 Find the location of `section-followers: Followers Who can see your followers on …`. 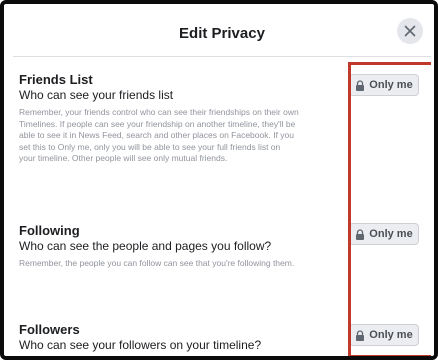

section-followers: Followers Who can see your followers on … is located at coordinates (159, 337).